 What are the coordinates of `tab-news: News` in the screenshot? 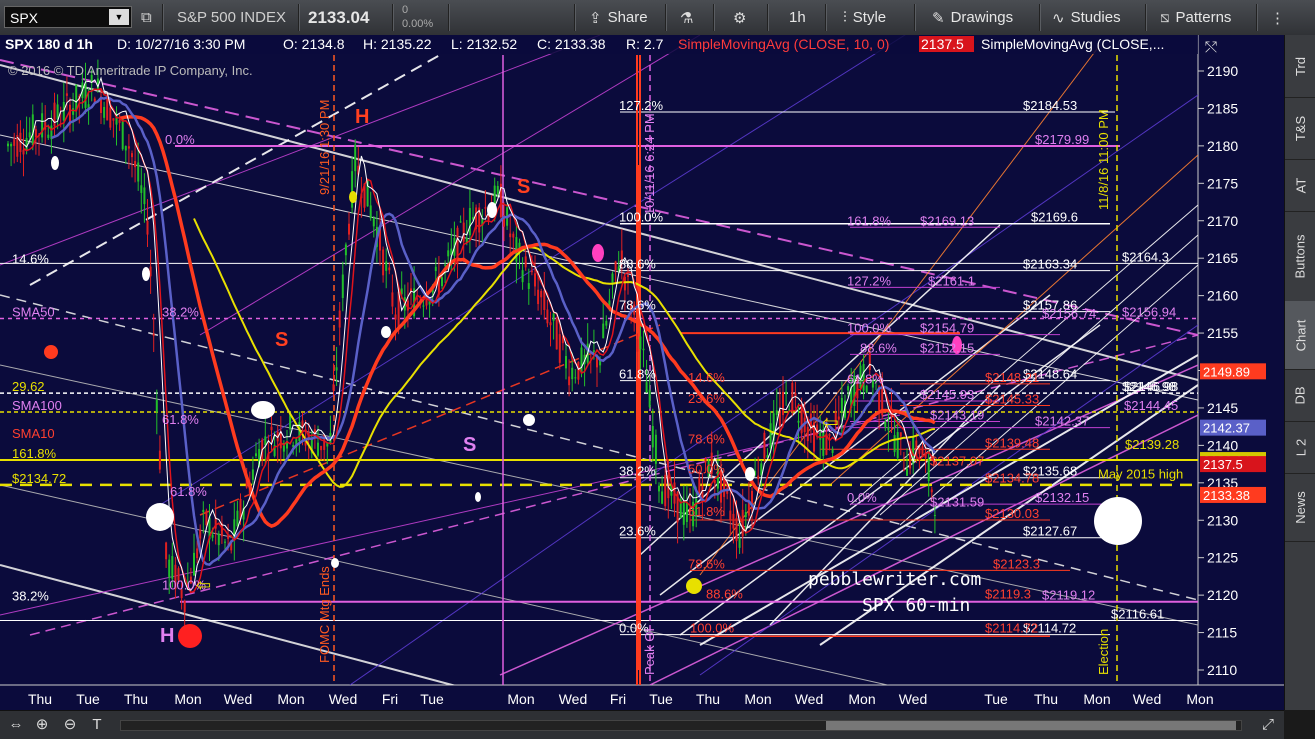 It's located at (1300, 507).